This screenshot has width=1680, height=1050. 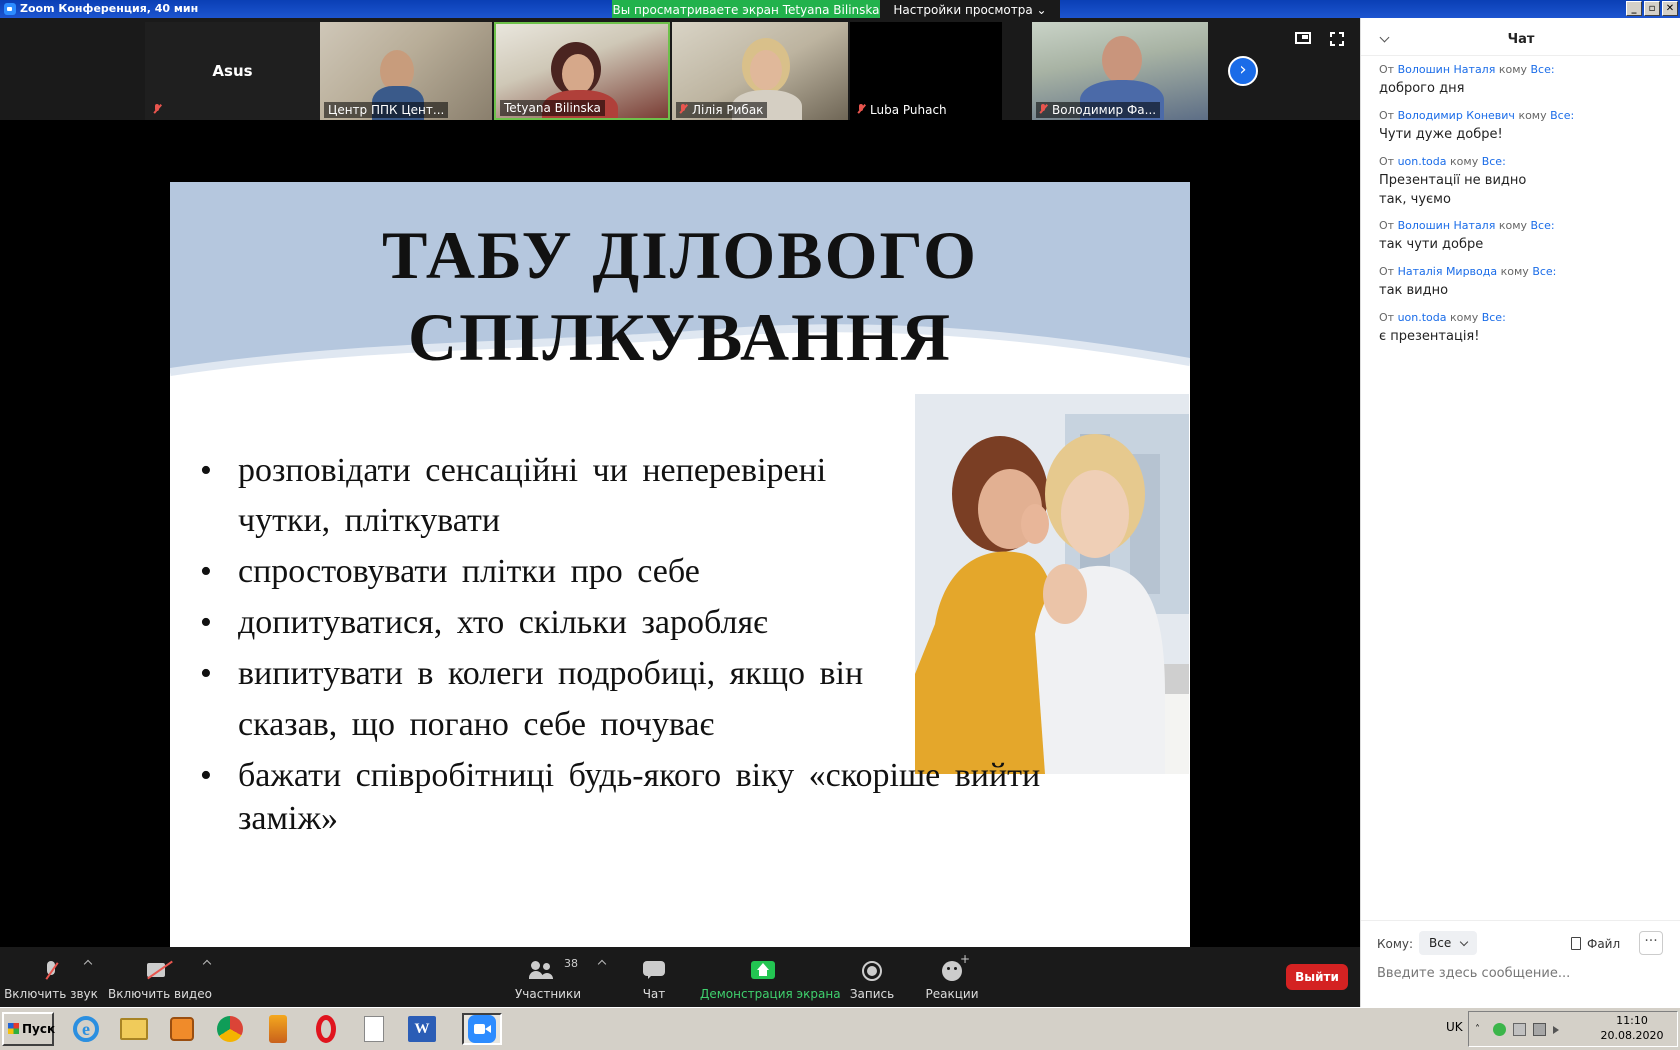 I want to click on layout-switch-icon, so click(x=1303, y=38).